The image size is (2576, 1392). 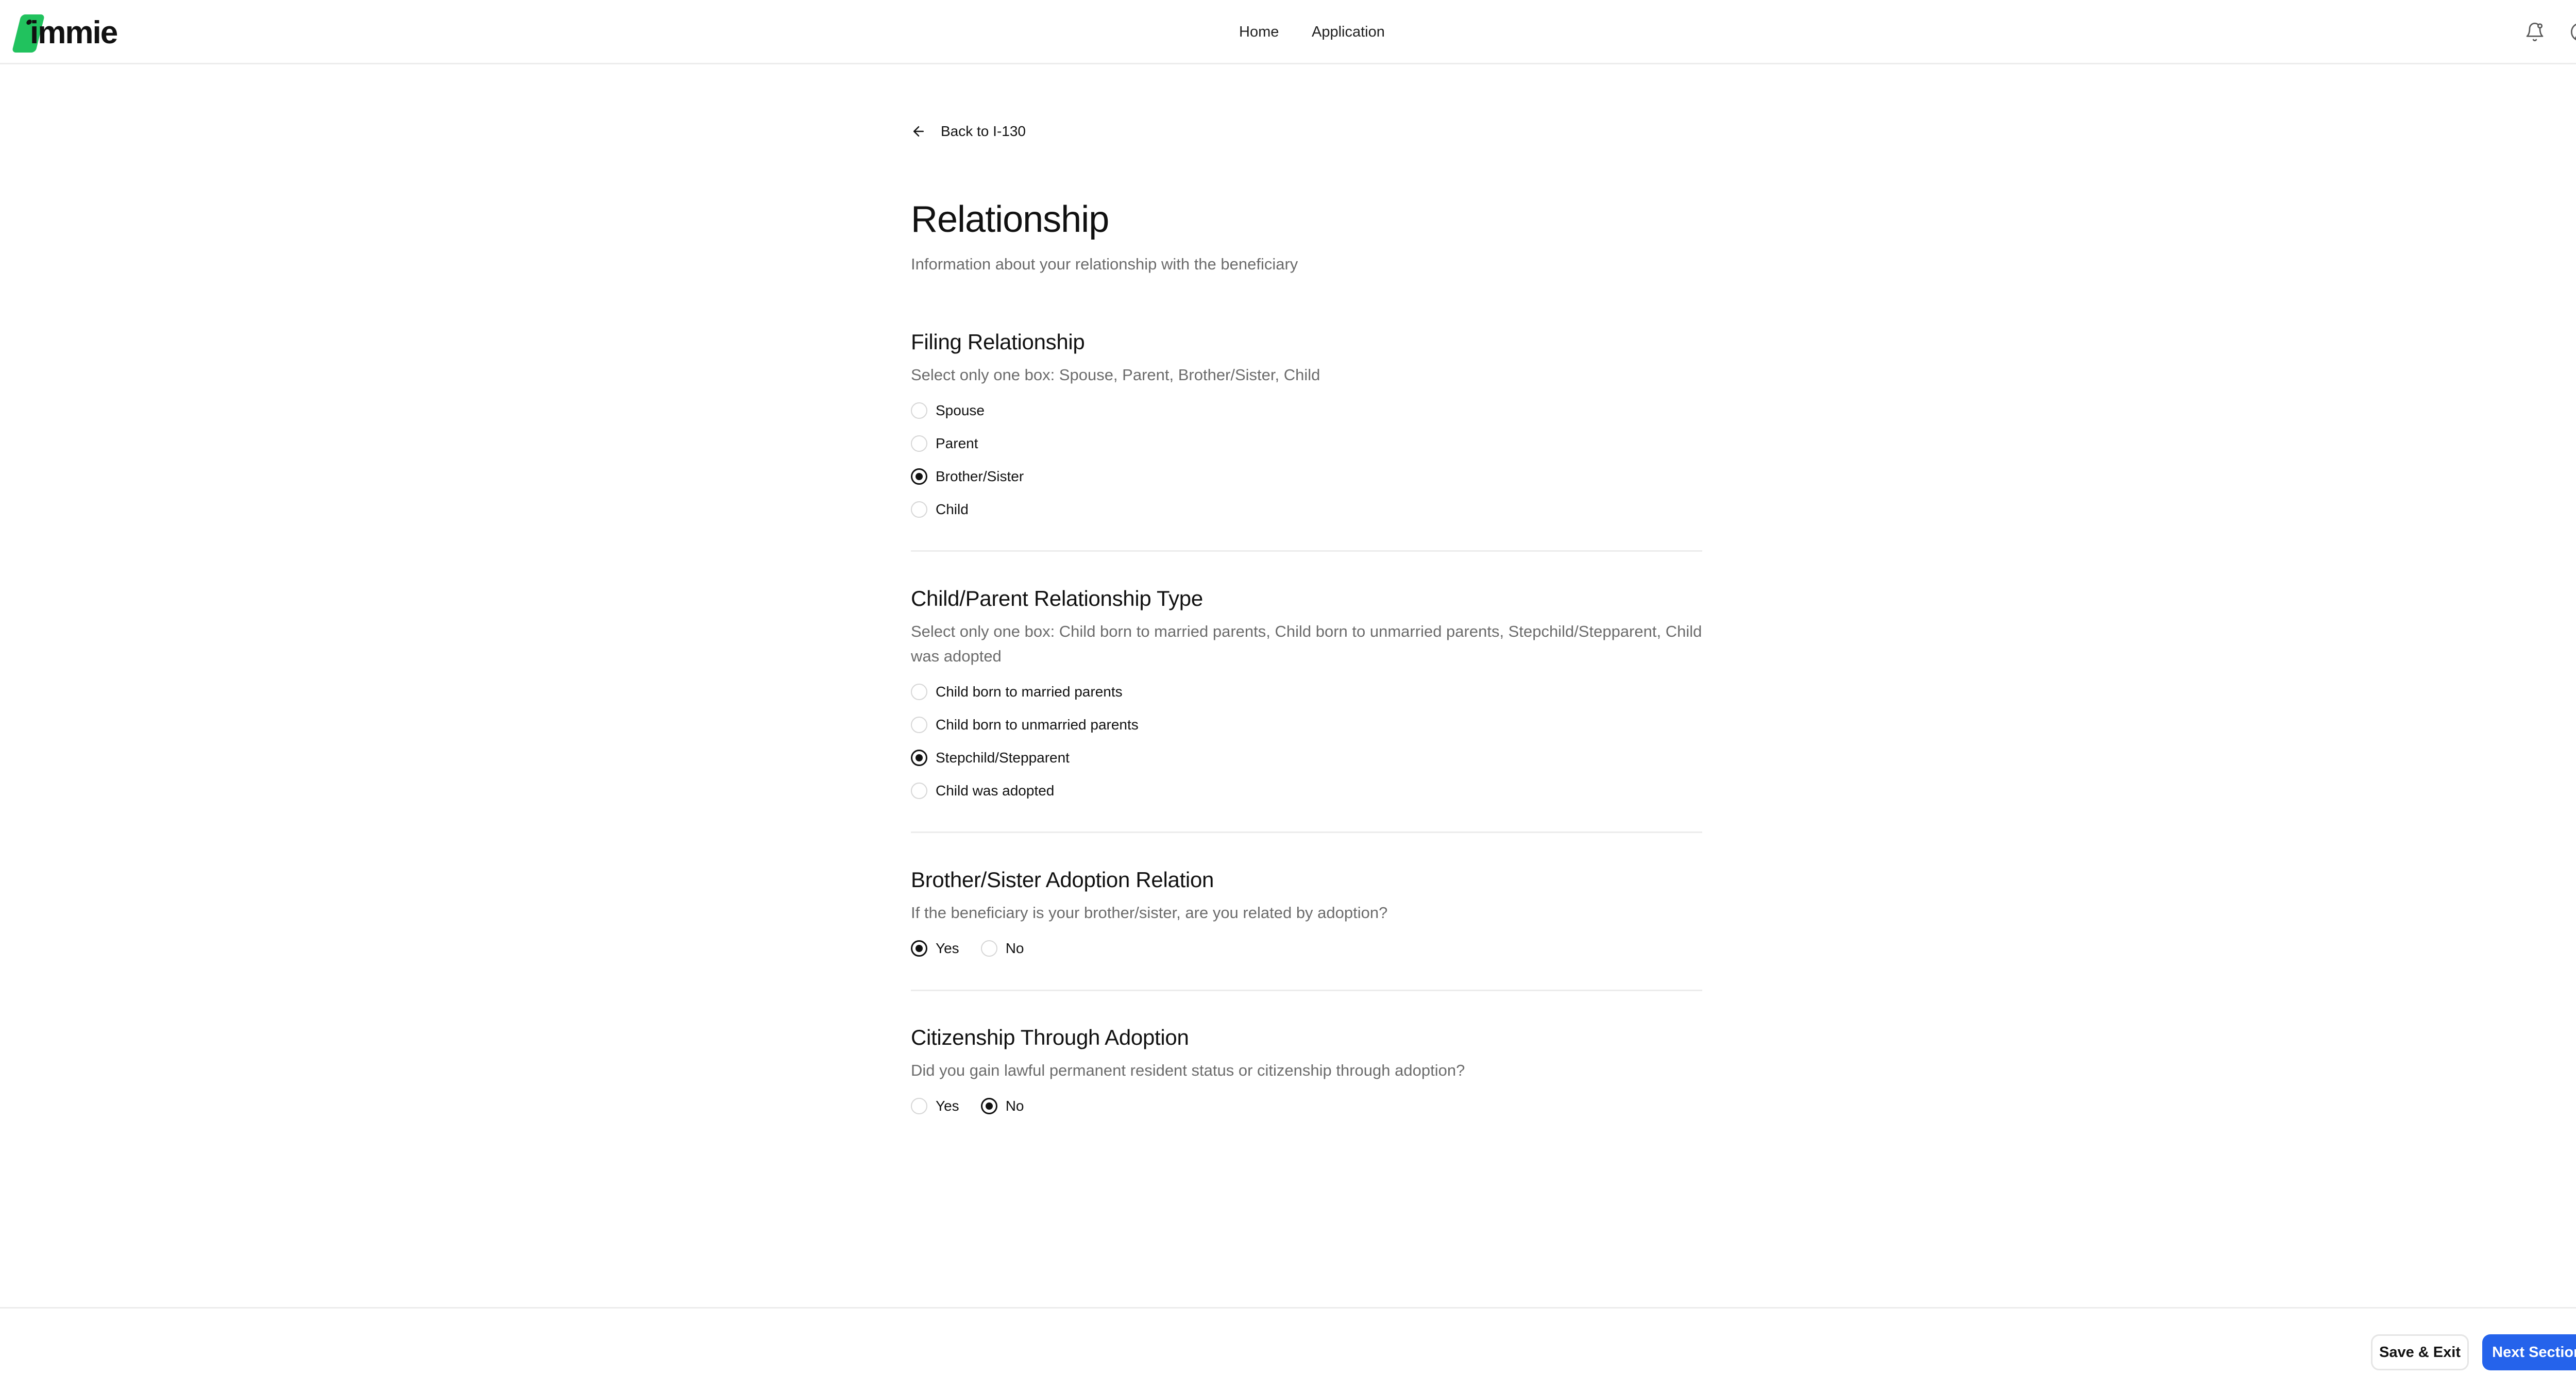 What do you see at coordinates (2571, 32) in the screenshot?
I see `user-circle-icon` at bounding box center [2571, 32].